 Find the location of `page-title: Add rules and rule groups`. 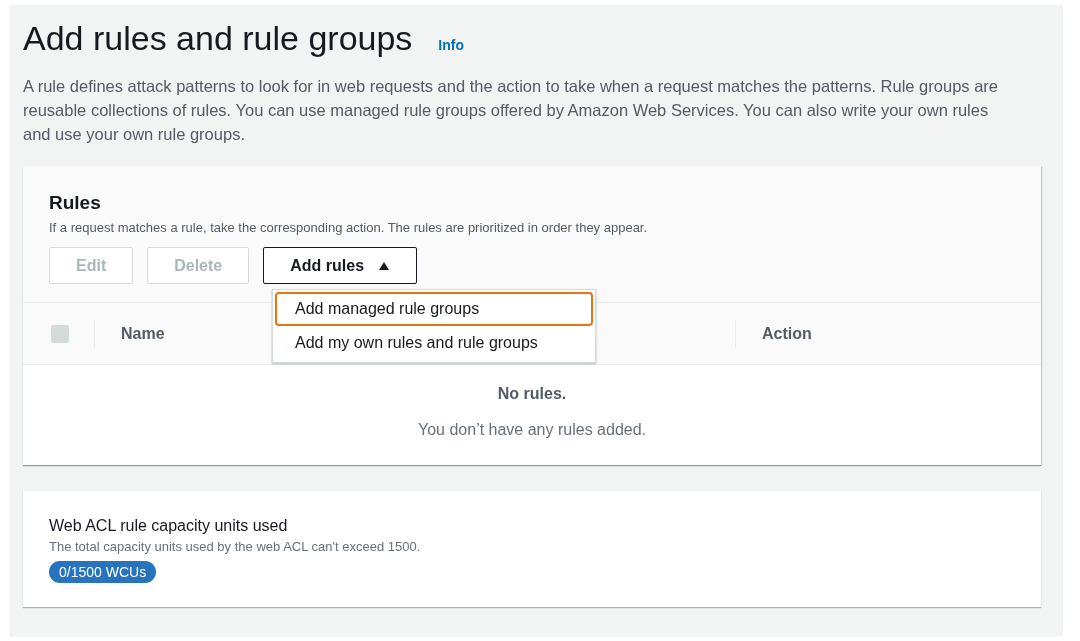

page-title: Add rules and rule groups is located at coordinates (218, 38).